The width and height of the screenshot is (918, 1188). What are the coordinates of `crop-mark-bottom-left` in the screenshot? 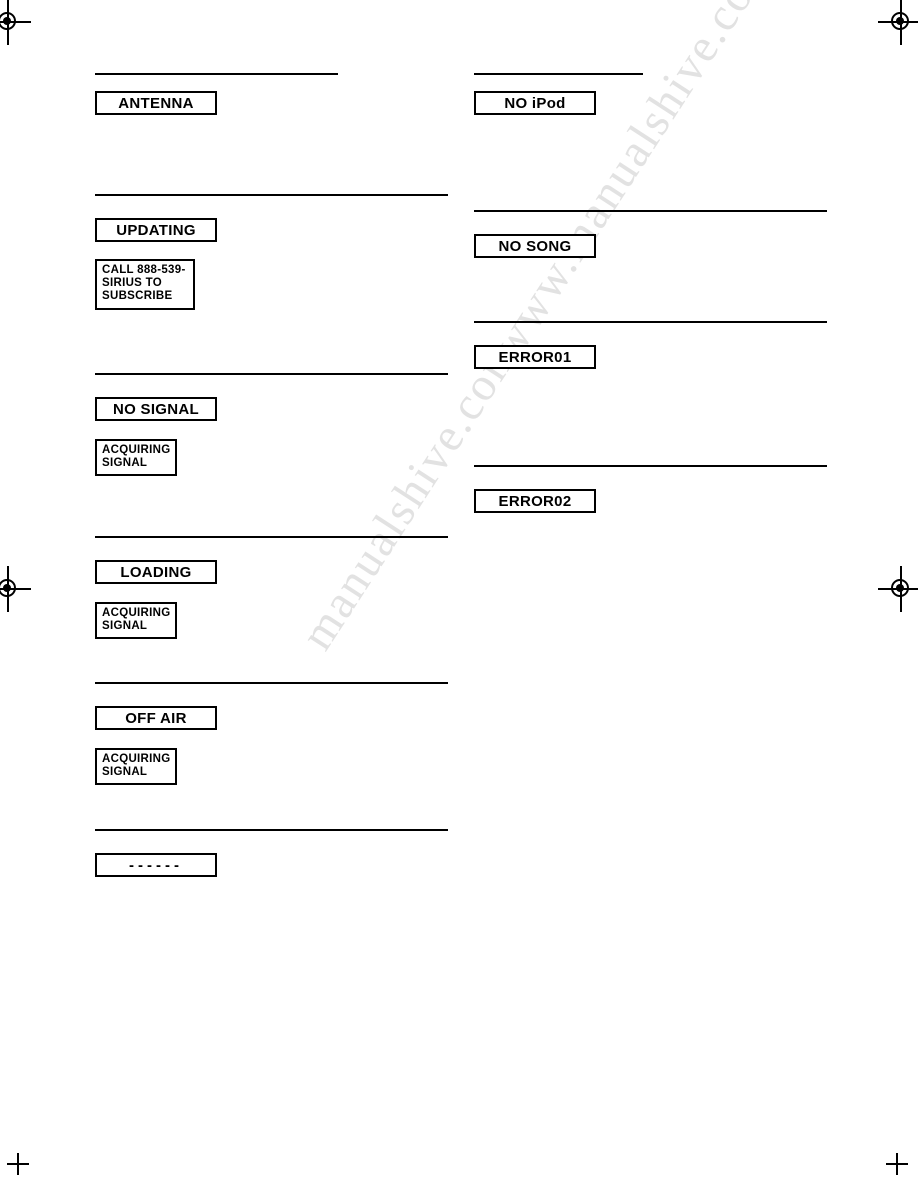 It's located at (18, 1164).